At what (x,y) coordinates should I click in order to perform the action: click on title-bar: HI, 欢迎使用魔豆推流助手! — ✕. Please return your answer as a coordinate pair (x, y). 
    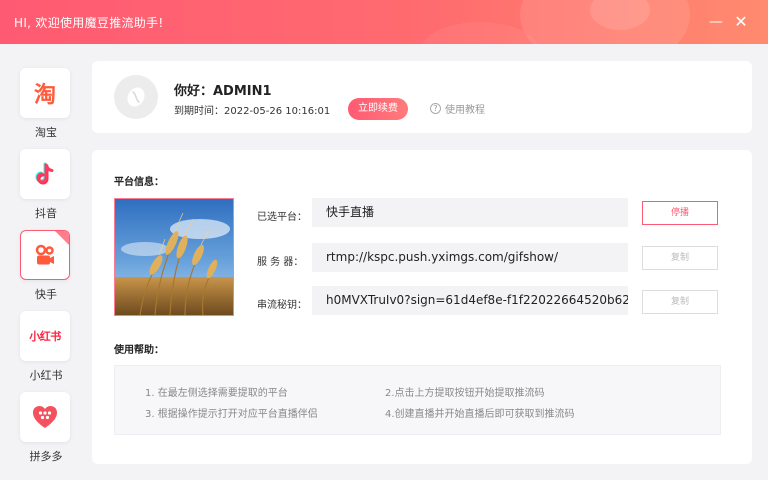
    Looking at the image, I should click on (384, 22).